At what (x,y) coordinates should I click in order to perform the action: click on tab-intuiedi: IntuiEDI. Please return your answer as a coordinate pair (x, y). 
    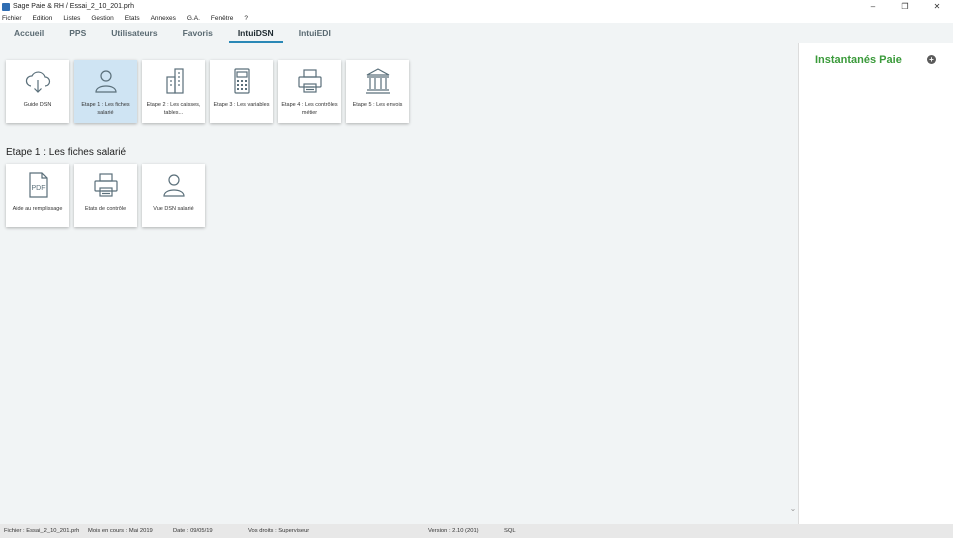
    Looking at the image, I should click on (315, 33).